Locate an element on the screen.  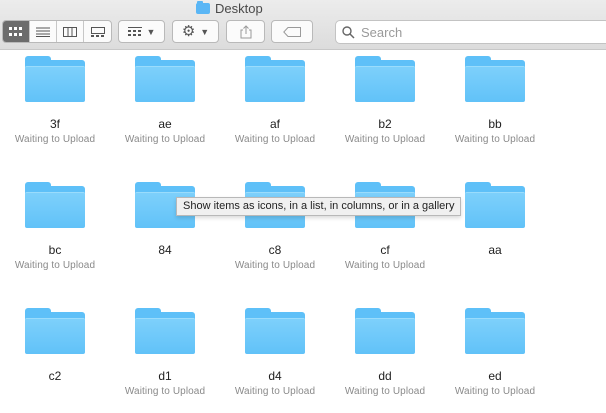
group-by-icon is located at coordinates (134, 31).